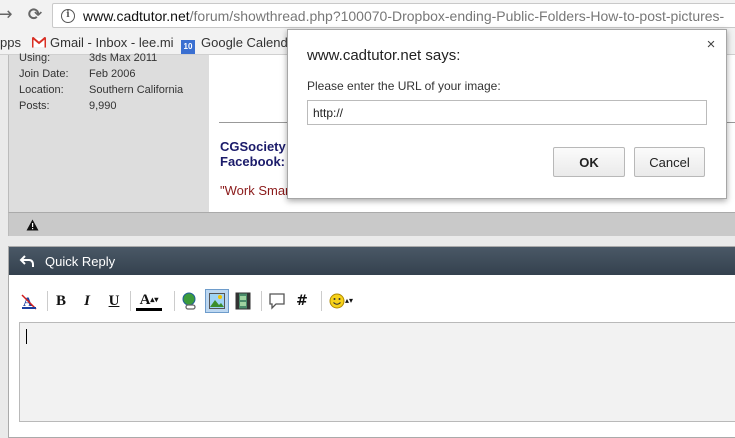 This screenshot has height=438, width=735. What do you see at coordinates (252, 161) in the screenshot?
I see `signature-link-facebook: Facebook:` at bounding box center [252, 161].